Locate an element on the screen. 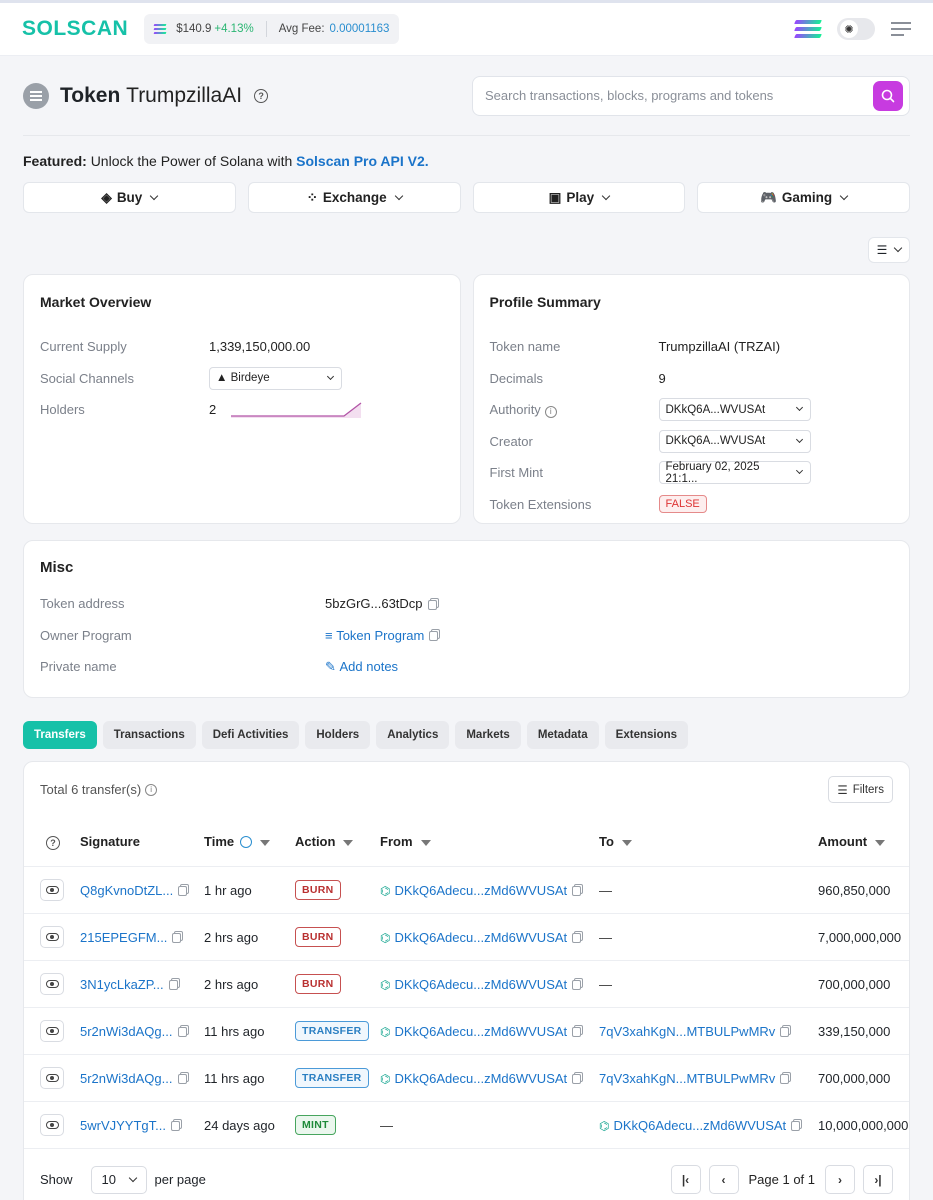 This screenshot has width=933, height=1200. featured-link: Solscan Pro API V2. is located at coordinates (362, 161).